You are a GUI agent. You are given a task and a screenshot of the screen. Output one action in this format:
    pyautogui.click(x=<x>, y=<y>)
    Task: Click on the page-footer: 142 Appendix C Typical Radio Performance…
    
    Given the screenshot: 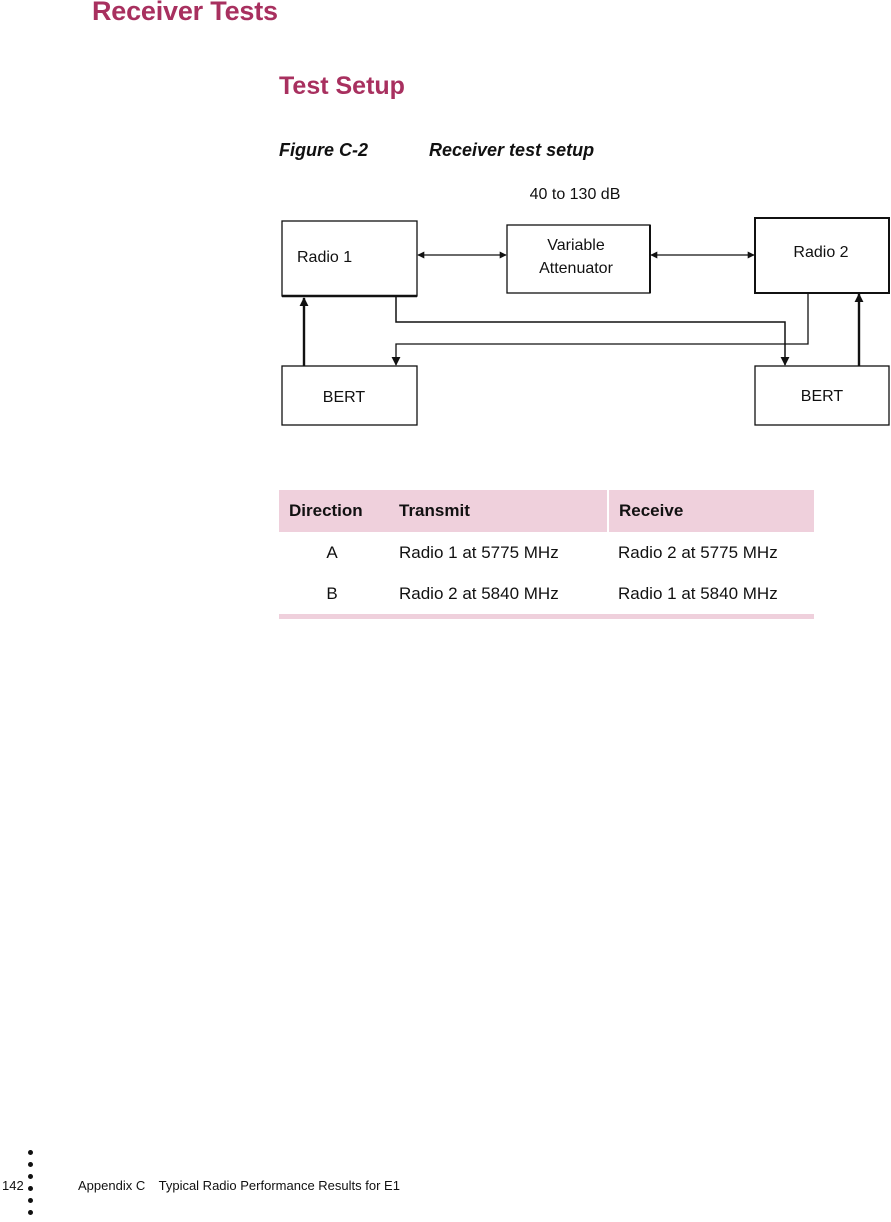 What is the action you would take?
    pyautogui.click(x=445, y=1185)
    